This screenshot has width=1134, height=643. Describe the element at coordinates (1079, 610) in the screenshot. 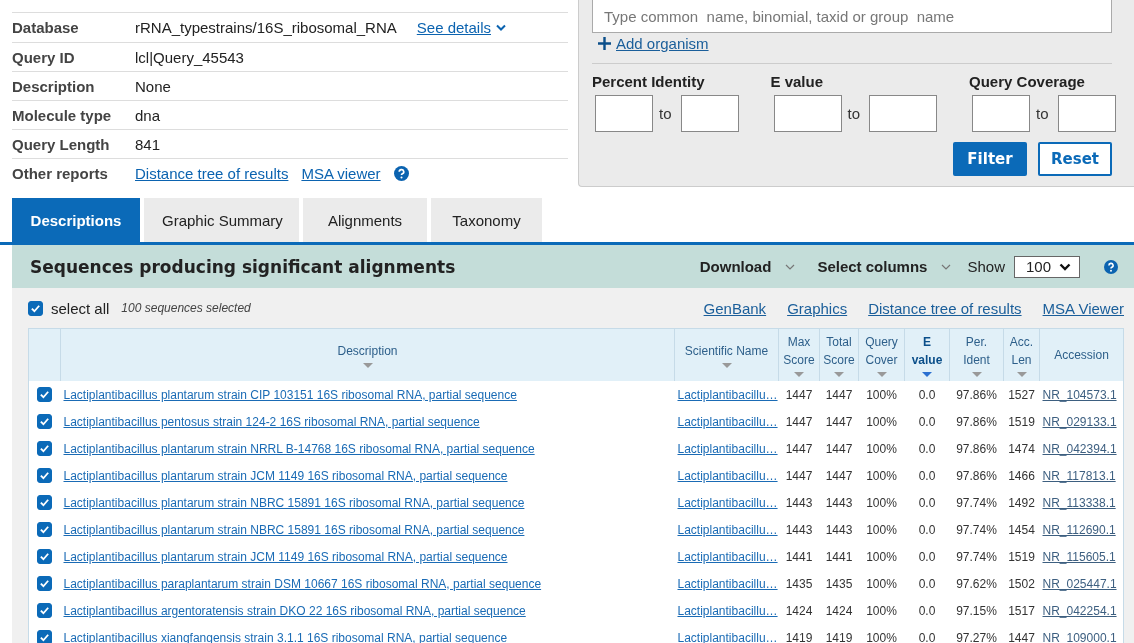

I see `accession-link: NR_042254.1` at that location.